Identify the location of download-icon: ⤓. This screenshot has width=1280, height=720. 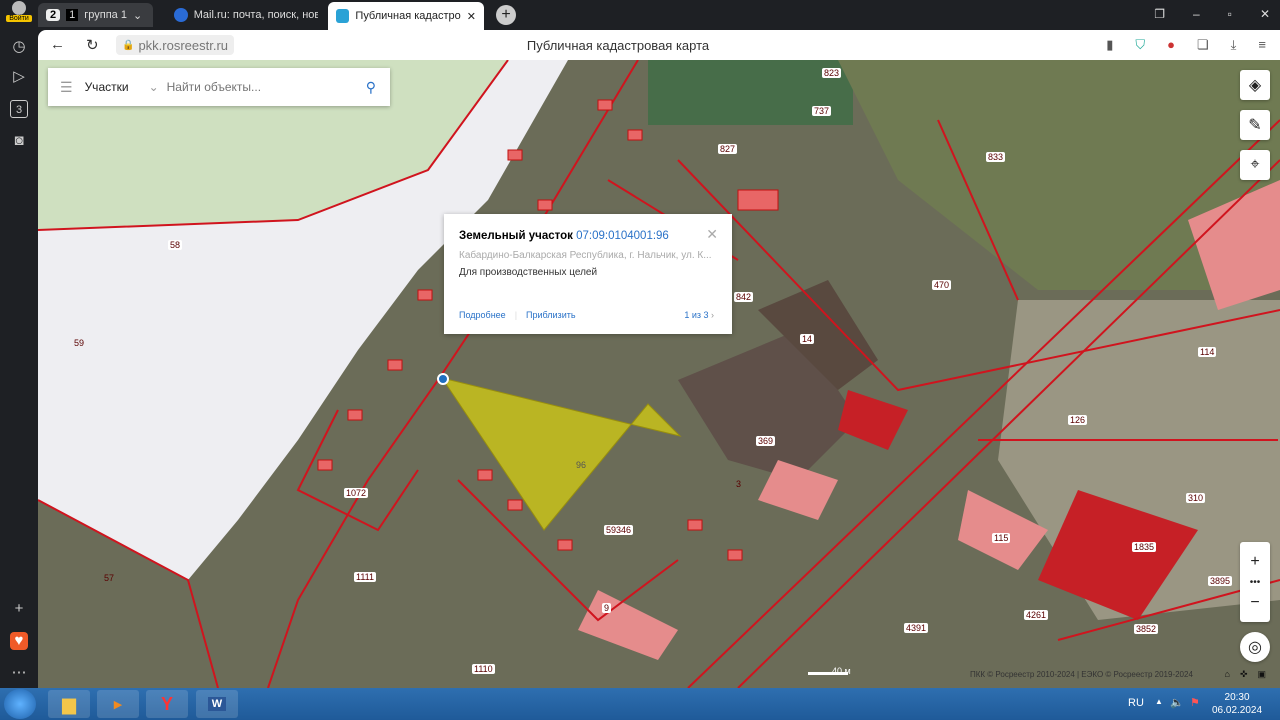
(1234, 45).